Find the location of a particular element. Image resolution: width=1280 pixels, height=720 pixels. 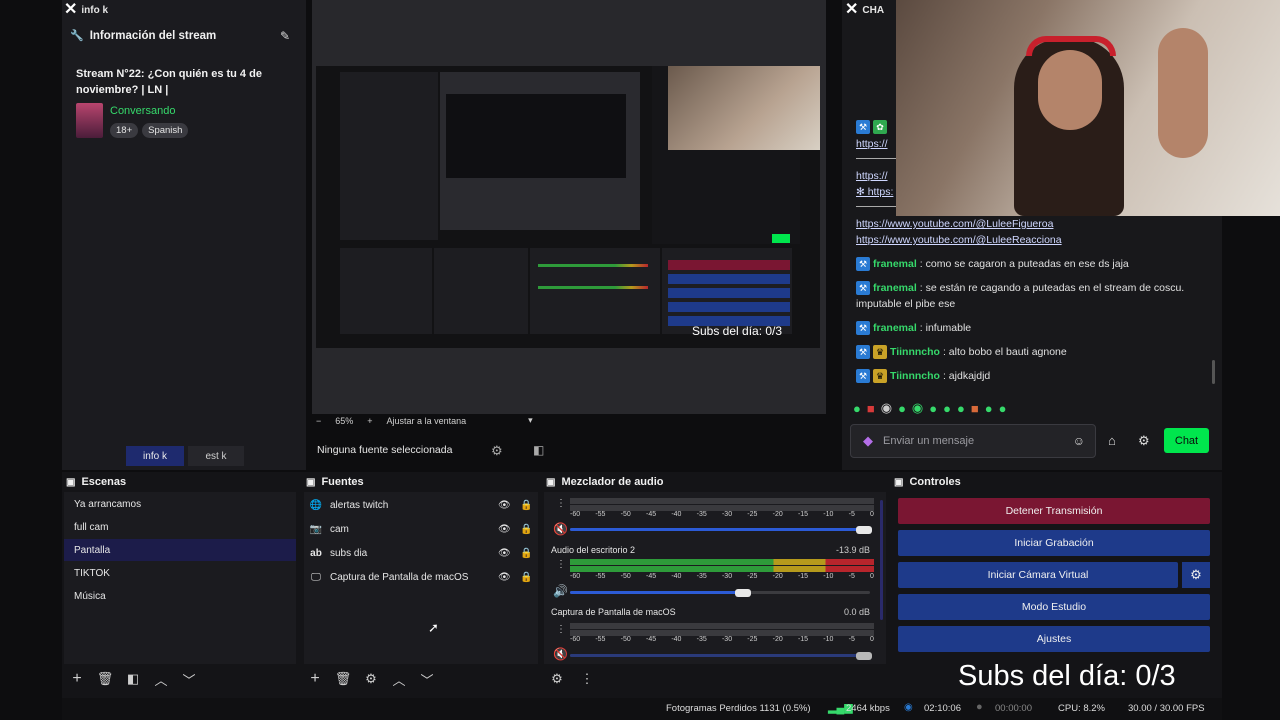

emoji-icon: ☺ is located at coordinates (1079, 441).